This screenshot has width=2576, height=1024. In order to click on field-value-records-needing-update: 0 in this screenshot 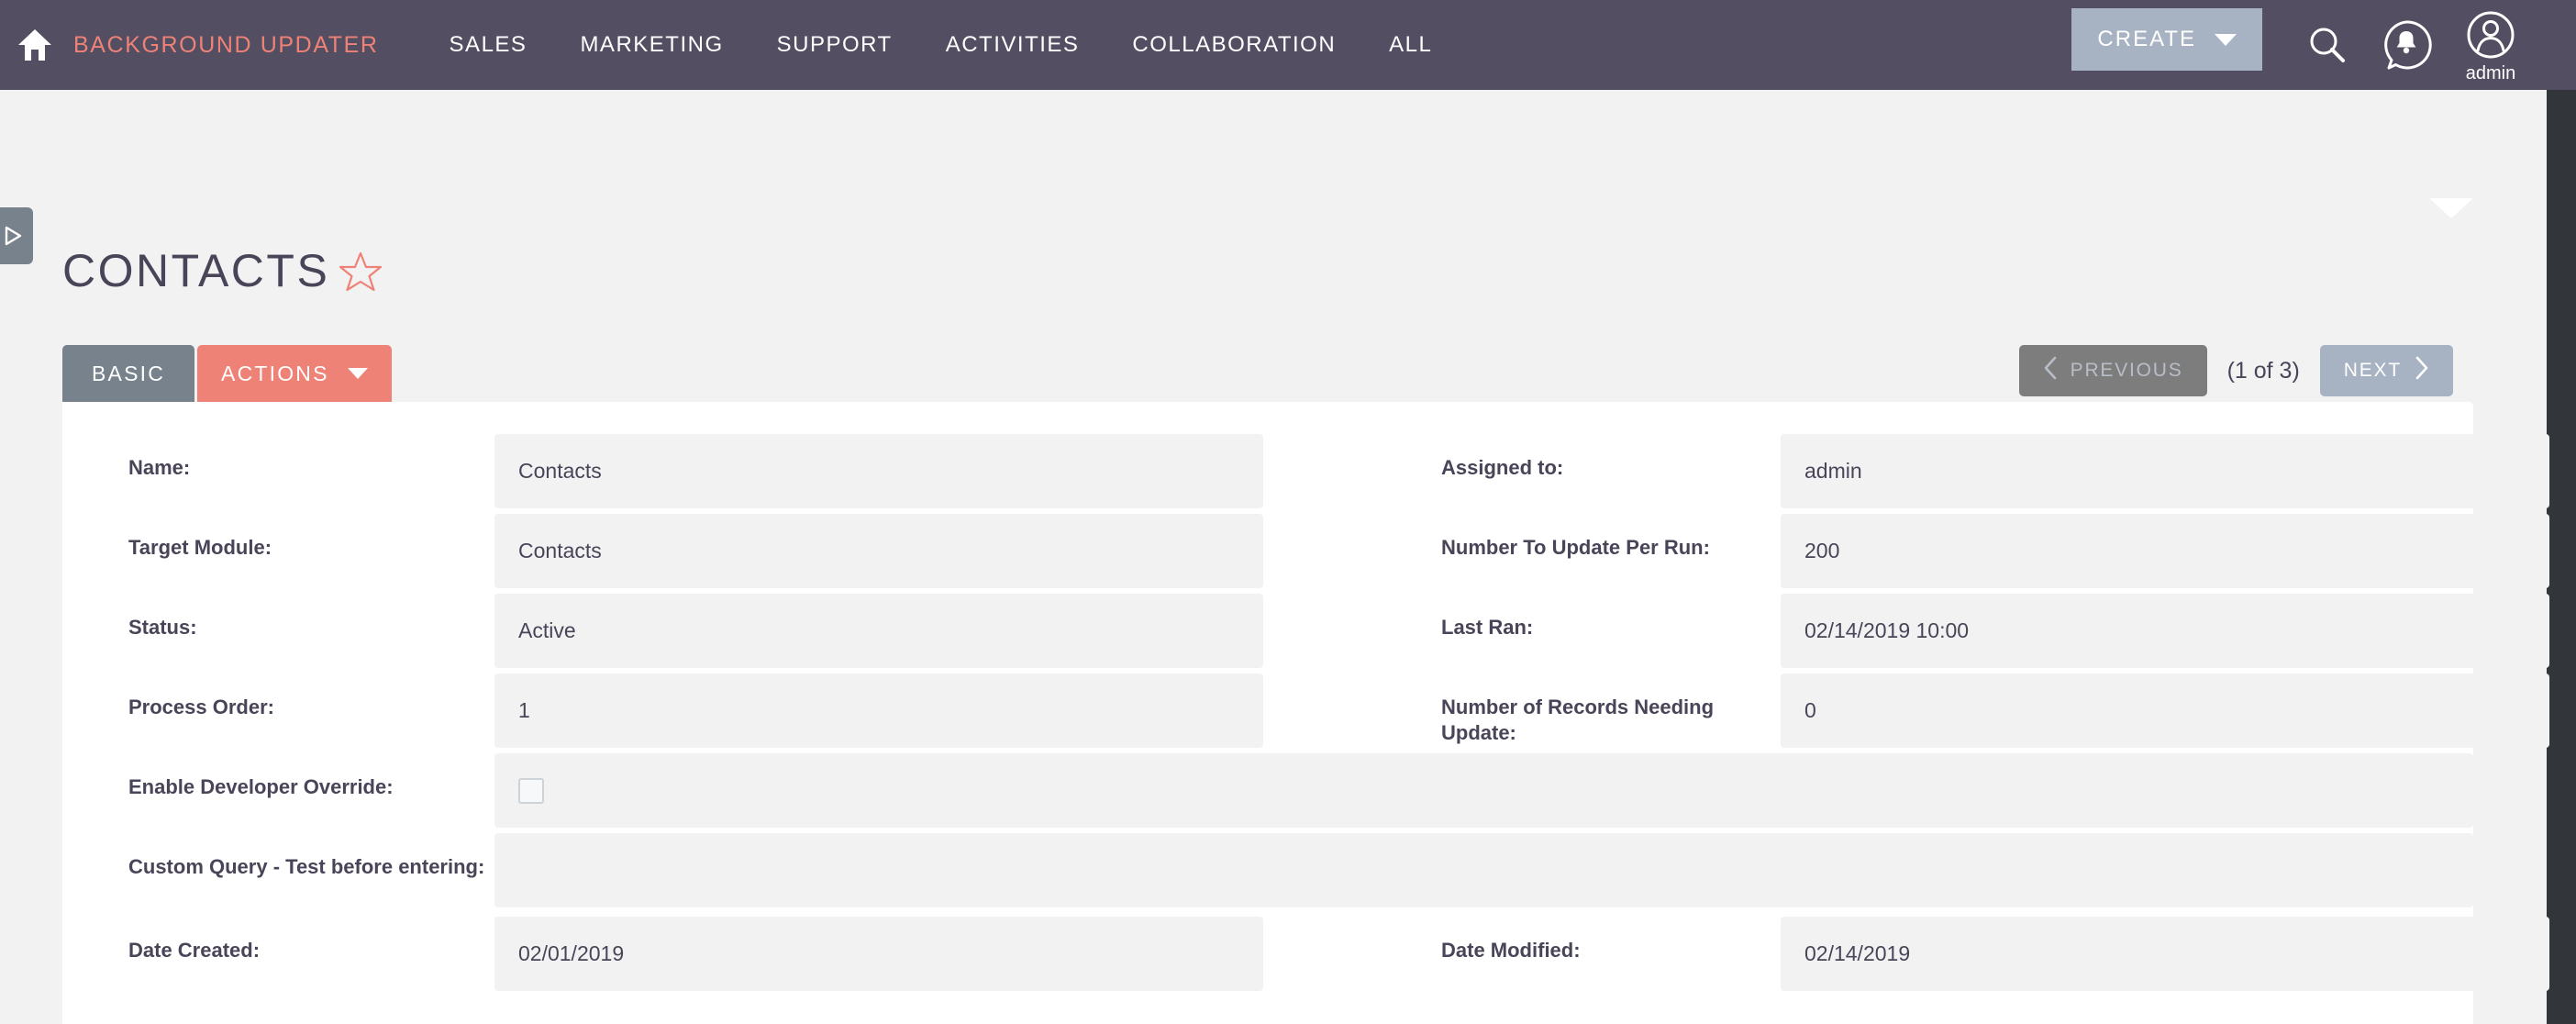, I will do `click(2165, 710)`.